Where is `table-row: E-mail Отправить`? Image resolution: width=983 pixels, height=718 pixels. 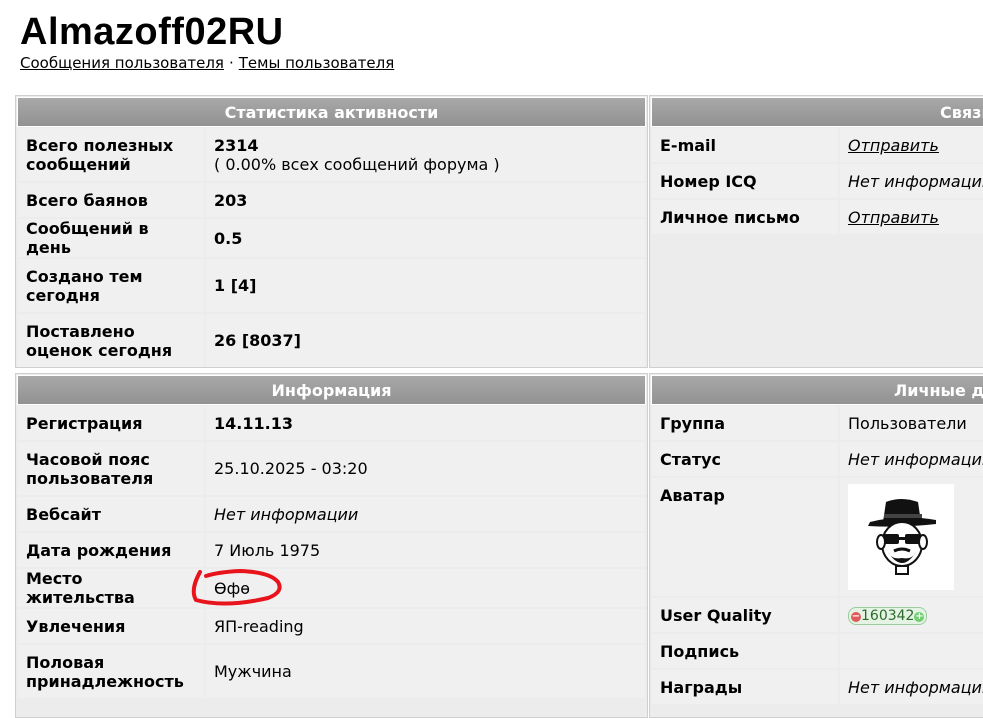 table-row: E-mail Отправить is located at coordinates (817, 145).